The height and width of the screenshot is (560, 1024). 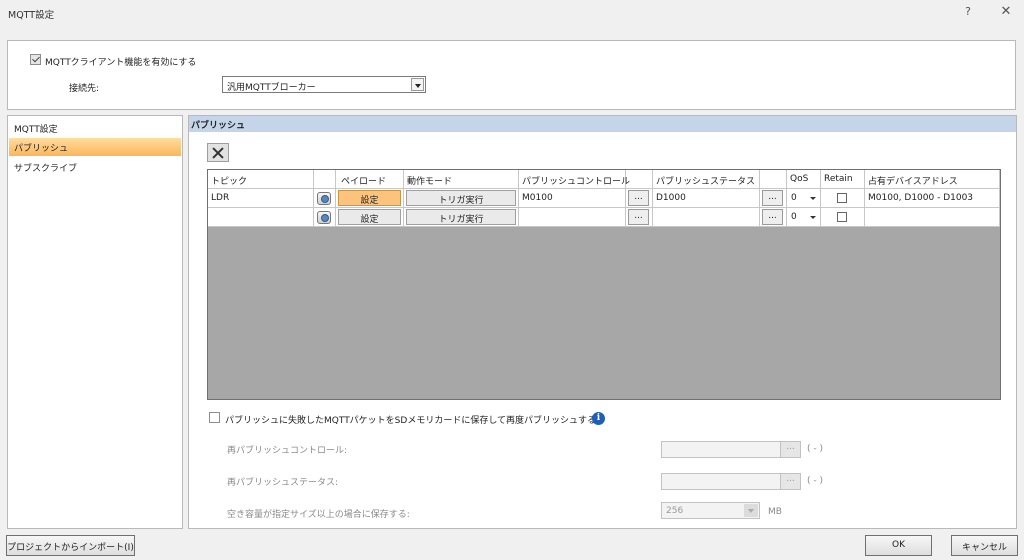 I want to click on col-status-btn, so click(x=773, y=179).